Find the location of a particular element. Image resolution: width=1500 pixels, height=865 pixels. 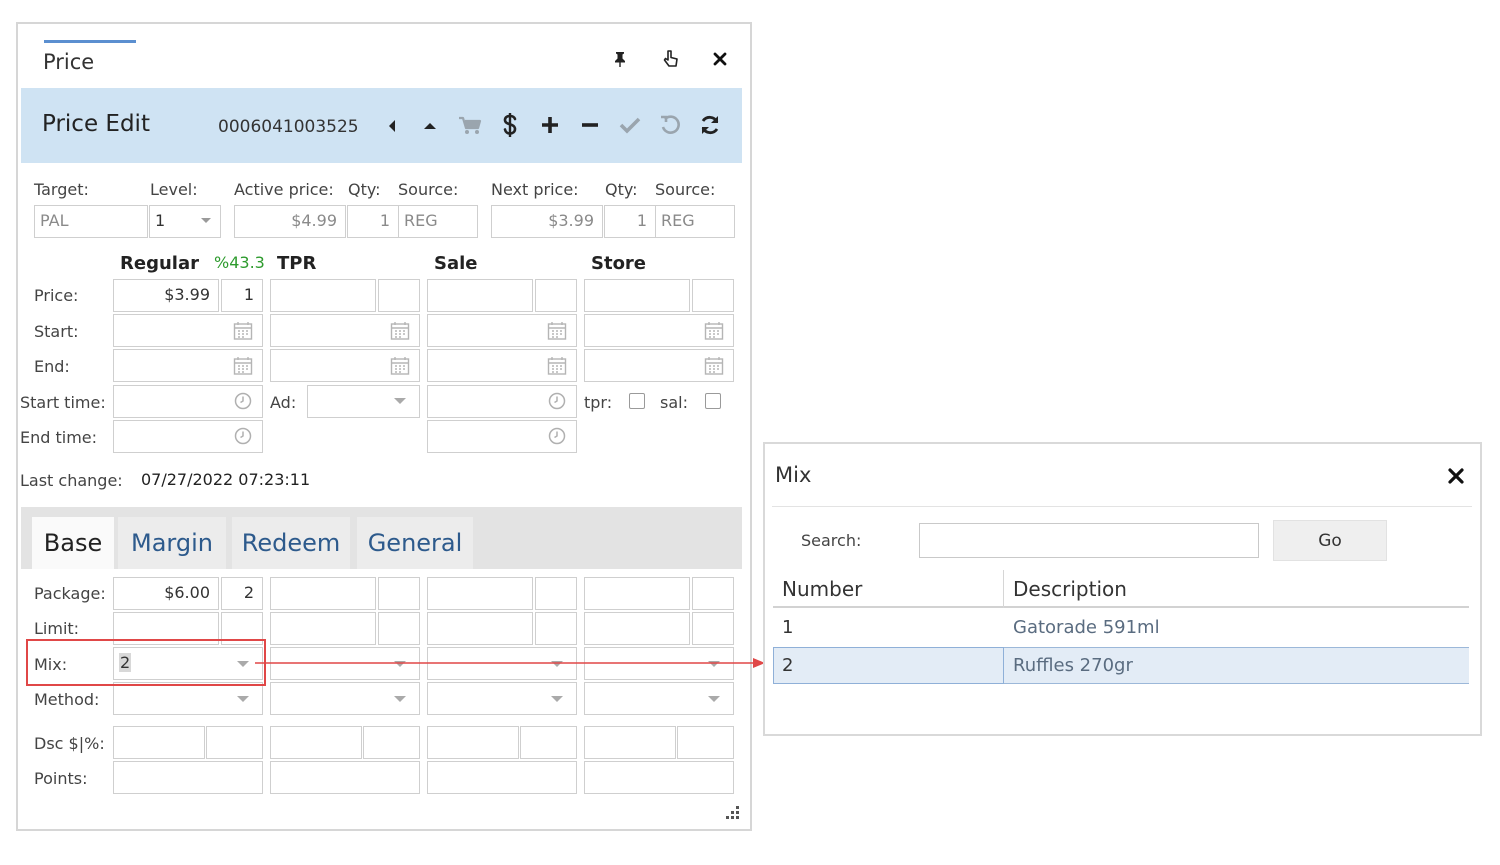

column-header-description: Description is located at coordinates (1070, 589).